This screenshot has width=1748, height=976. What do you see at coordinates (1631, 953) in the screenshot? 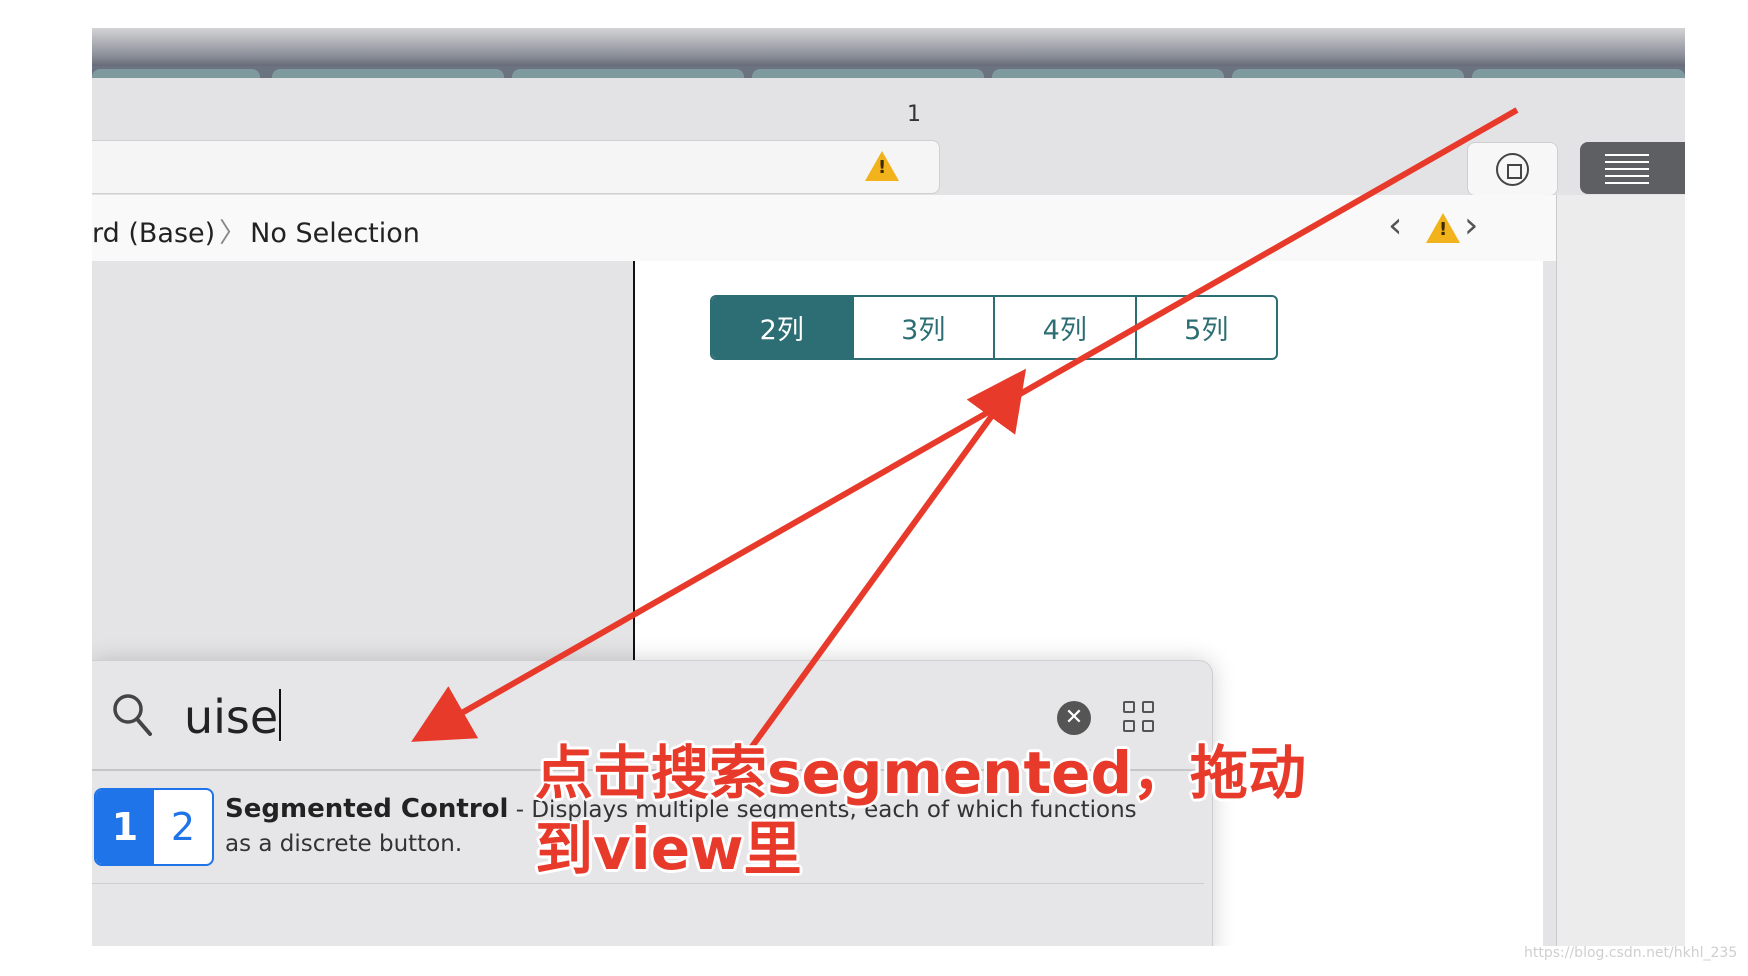
I see `watermark: https://blog.csdn.net/hkhl_235` at bounding box center [1631, 953].